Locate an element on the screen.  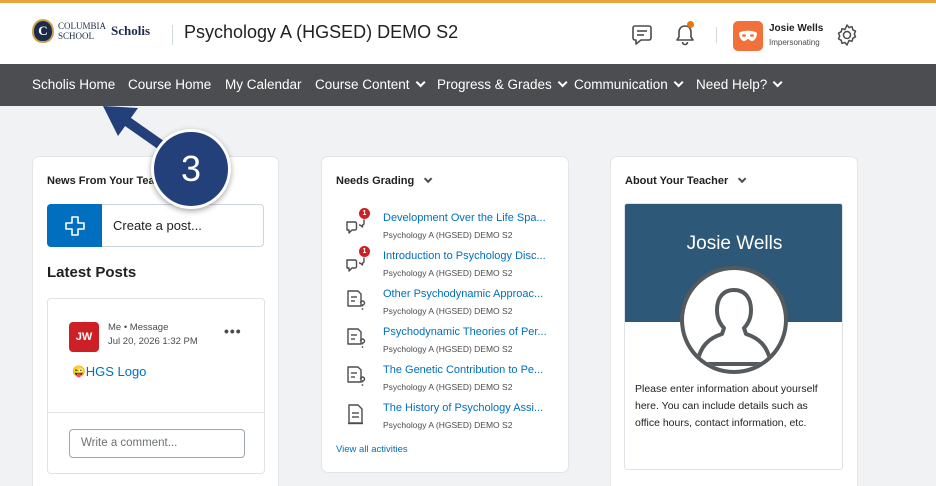
notification-dot is located at coordinates (690, 24).